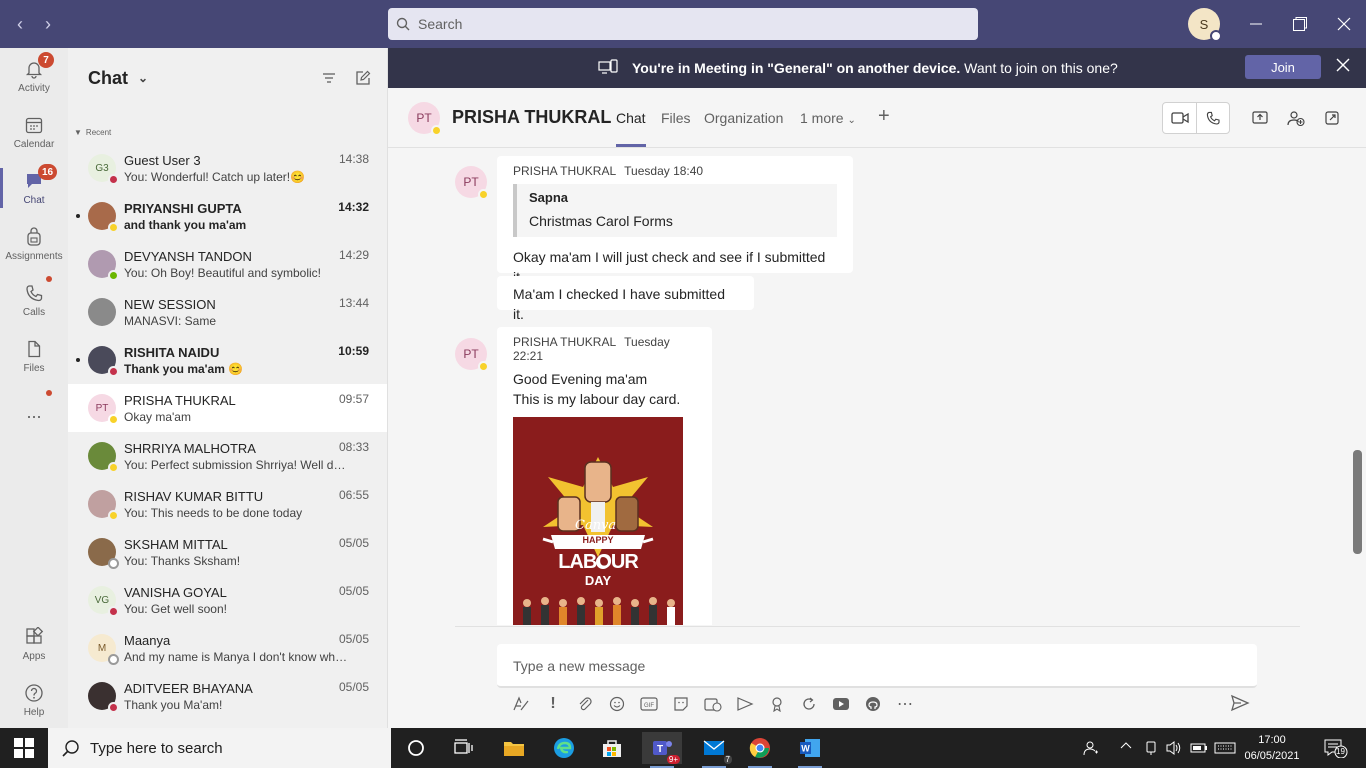  Describe the element at coordinates (363, 78) in the screenshot. I see `new-chat-icon` at that location.